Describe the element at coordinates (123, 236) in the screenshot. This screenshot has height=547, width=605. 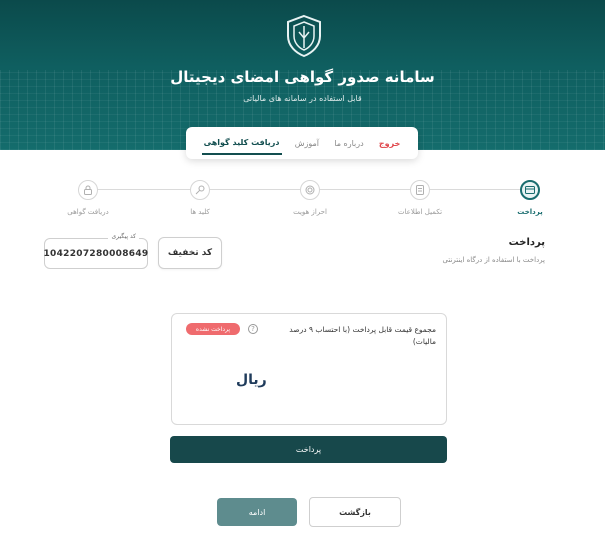
I see `tracking-code-label: کد پیگیری` at that location.